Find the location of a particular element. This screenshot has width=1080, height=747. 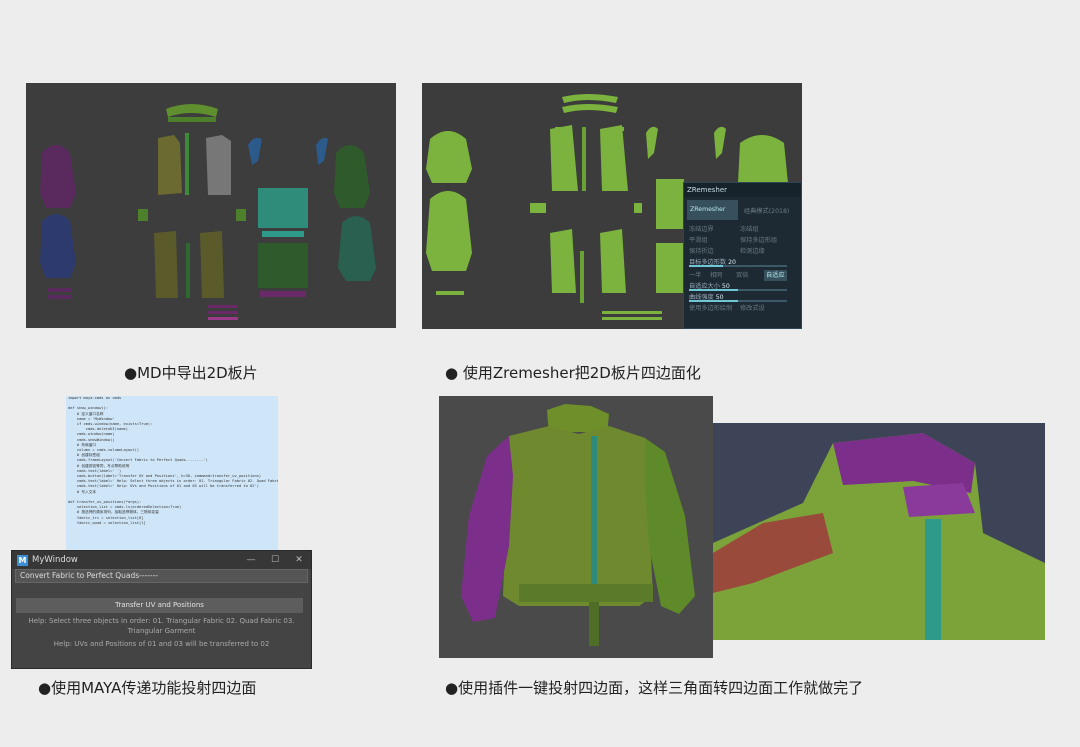

adaptive-slider-track is located at coordinates (738, 290).